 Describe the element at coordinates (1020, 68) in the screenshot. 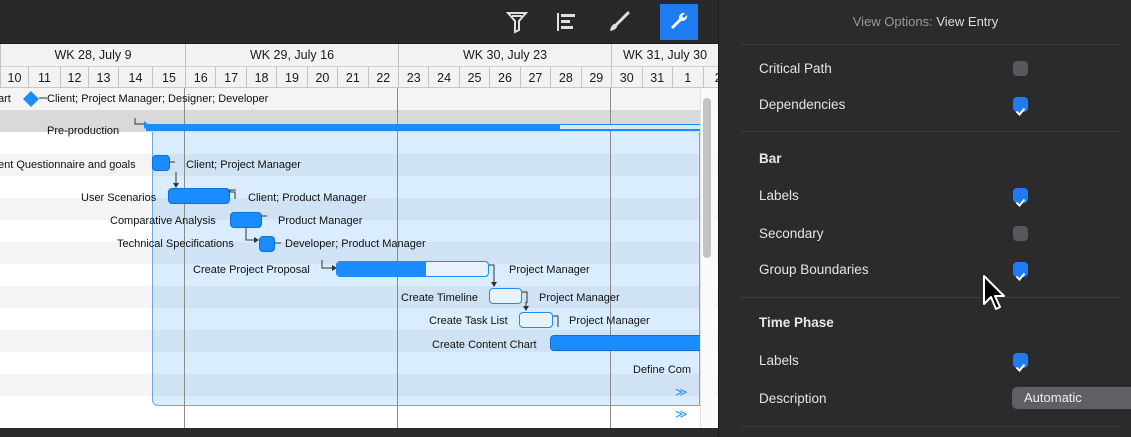

I see `critical-path-checkbox` at that location.